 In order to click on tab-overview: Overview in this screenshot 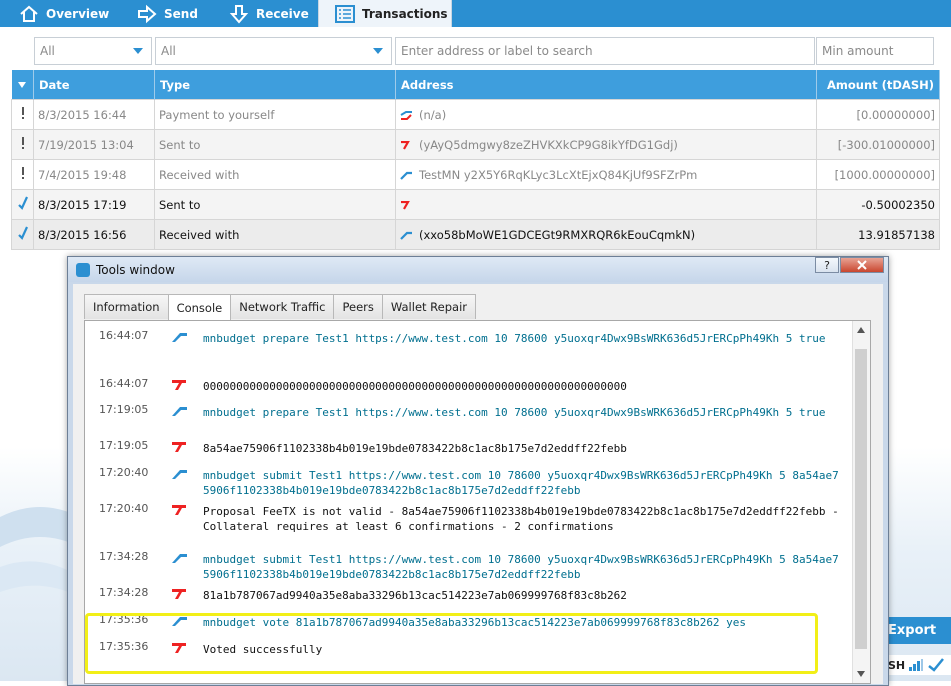, I will do `click(63, 13)`.